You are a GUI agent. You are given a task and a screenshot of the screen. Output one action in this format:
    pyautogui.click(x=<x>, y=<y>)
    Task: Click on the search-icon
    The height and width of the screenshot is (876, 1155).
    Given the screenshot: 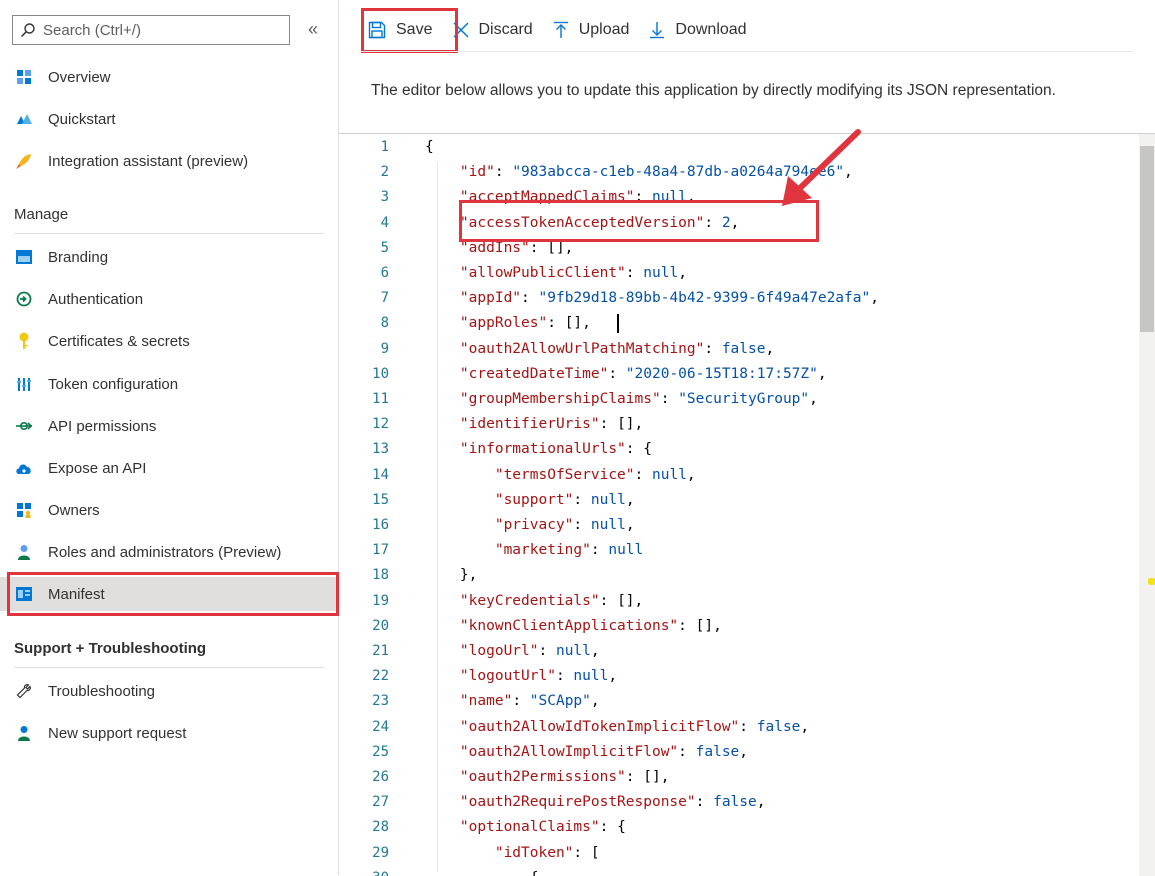 What is the action you would take?
    pyautogui.click(x=28, y=30)
    